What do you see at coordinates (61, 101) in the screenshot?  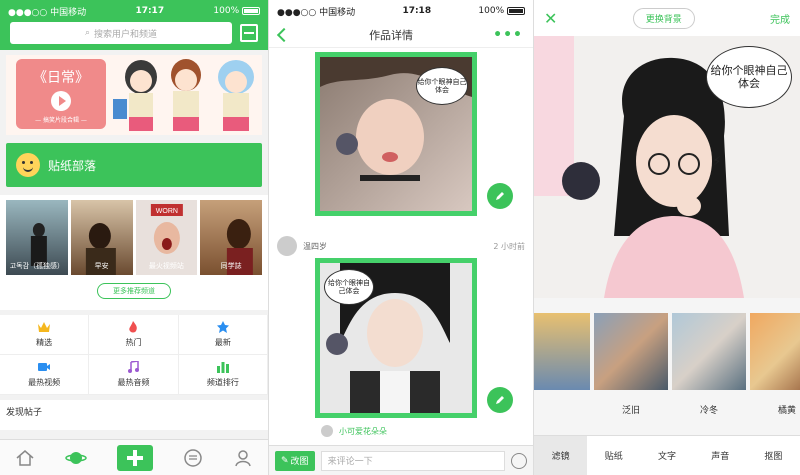 I see `play-icon` at bounding box center [61, 101].